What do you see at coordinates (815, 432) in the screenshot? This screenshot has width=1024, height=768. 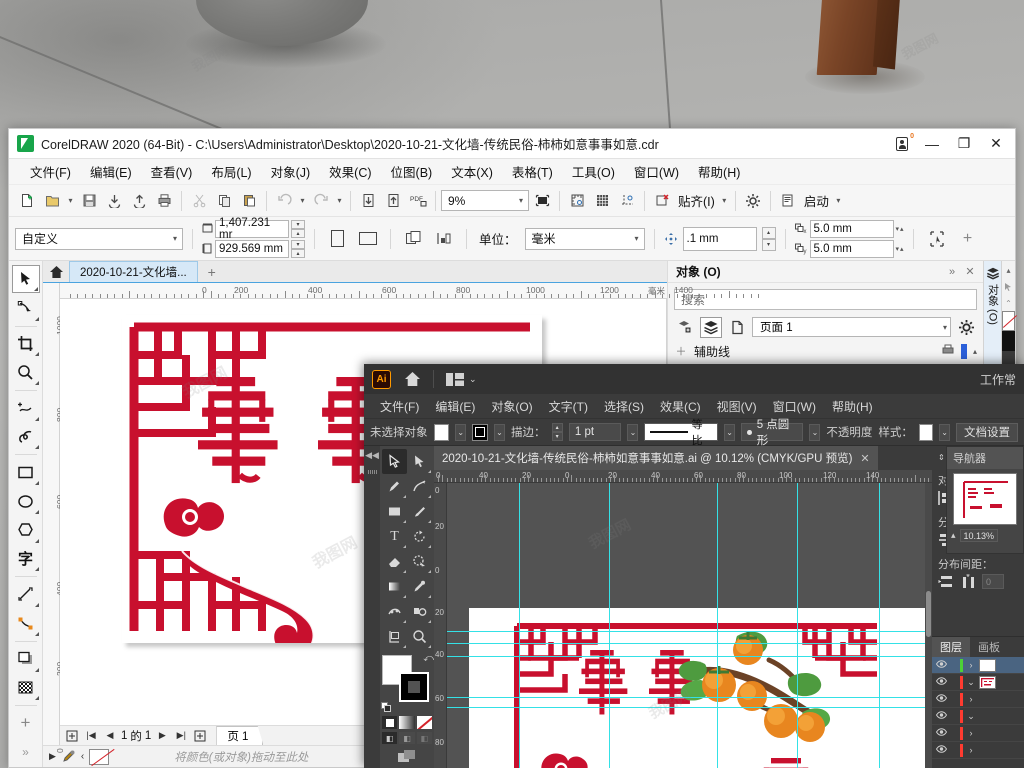 I see `brush-dropdown-icon: ⌄` at bounding box center [815, 432].